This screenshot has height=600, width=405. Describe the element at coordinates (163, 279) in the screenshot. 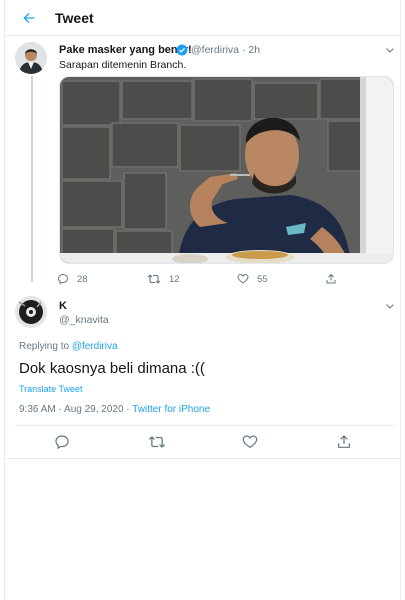

I see `retweet-action: 12` at that location.